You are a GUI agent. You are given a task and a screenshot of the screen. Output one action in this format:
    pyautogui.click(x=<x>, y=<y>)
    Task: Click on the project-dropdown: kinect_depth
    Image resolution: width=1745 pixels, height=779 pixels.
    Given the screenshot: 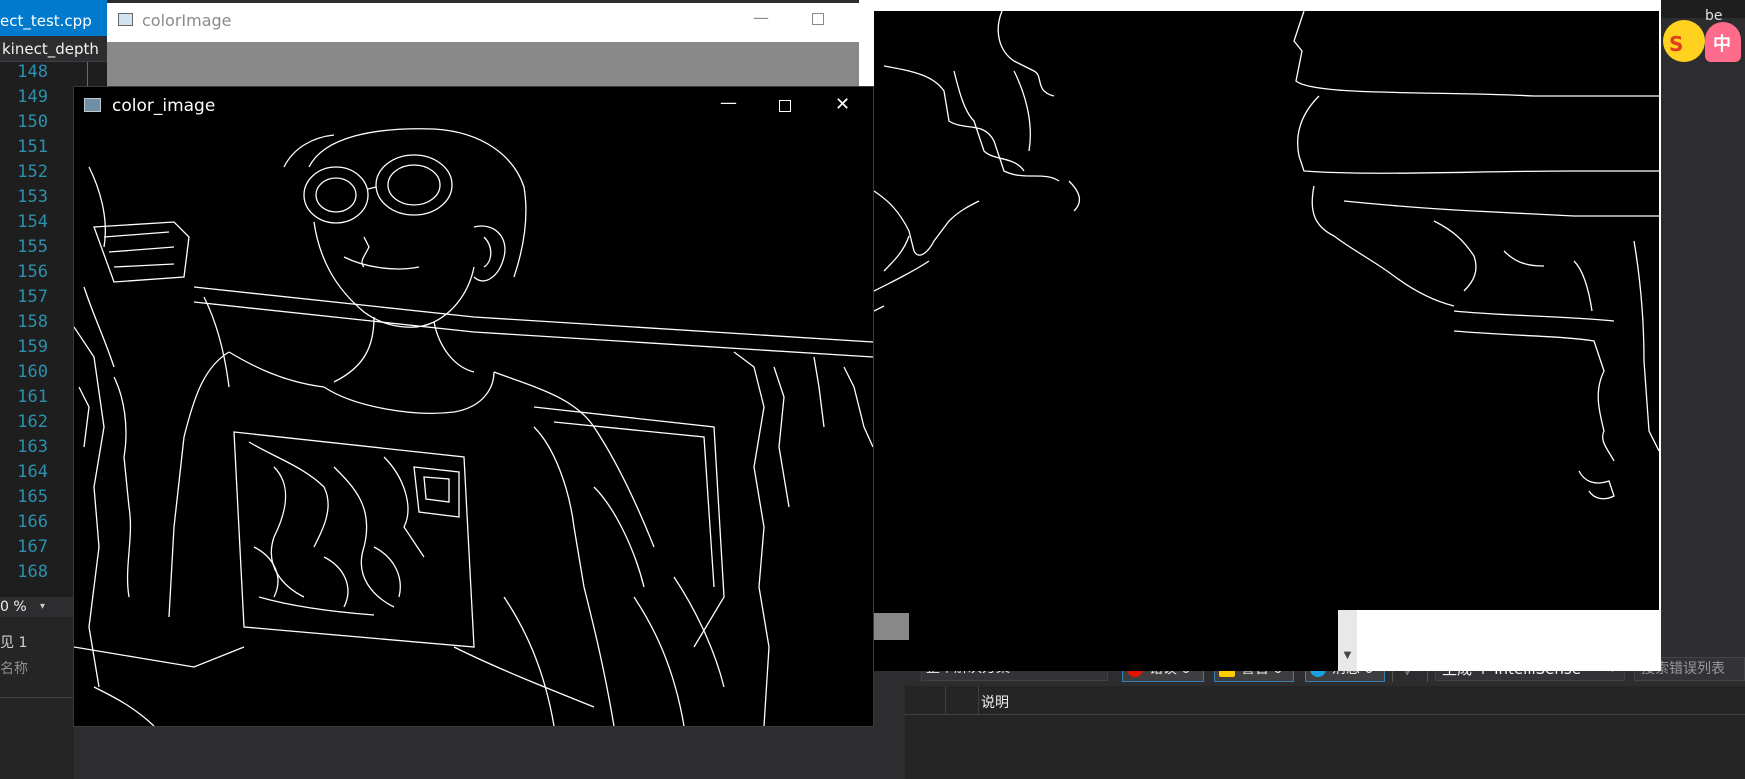 What is the action you would take?
    pyautogui.click(x=53, y=49)
    